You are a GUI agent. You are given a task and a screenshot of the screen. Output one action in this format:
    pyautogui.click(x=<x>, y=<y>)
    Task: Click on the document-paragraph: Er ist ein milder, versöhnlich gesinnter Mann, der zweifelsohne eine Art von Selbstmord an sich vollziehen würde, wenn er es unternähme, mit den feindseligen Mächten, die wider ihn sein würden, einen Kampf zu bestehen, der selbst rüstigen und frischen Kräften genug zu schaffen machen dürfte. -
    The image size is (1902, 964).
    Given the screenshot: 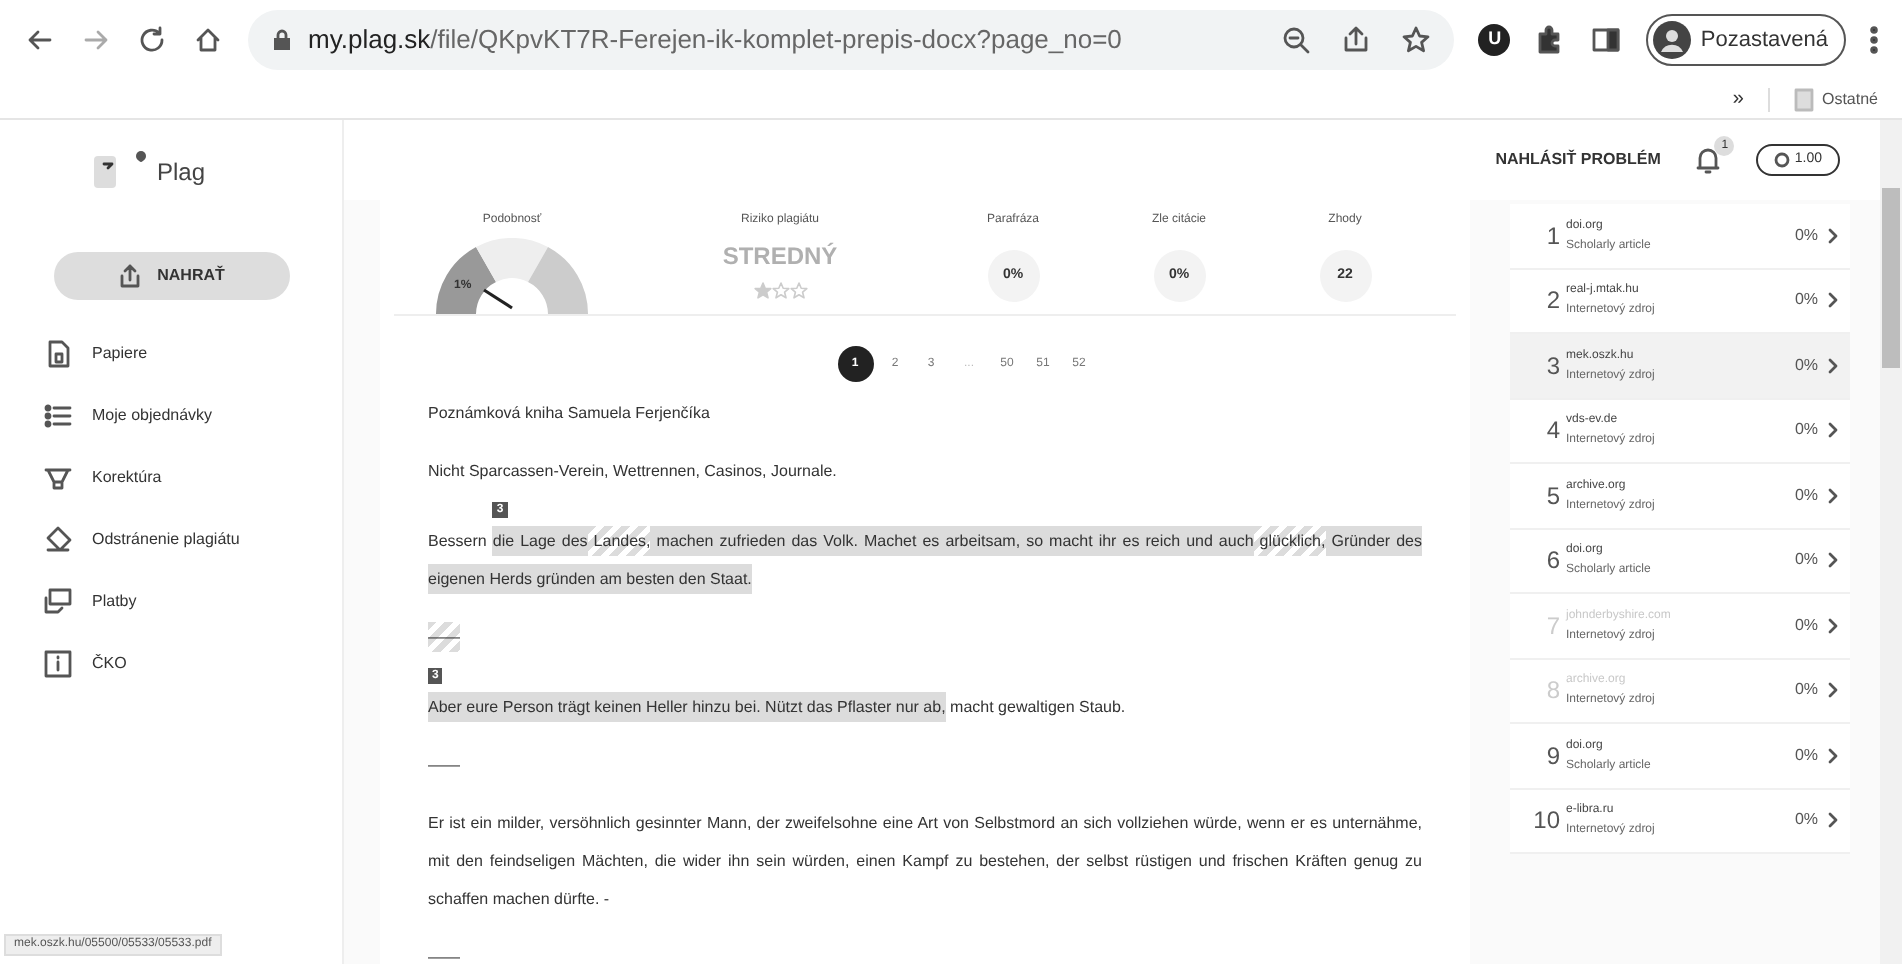 What is the action you would take?
    pyautogui.click(x=925, y=862)
    